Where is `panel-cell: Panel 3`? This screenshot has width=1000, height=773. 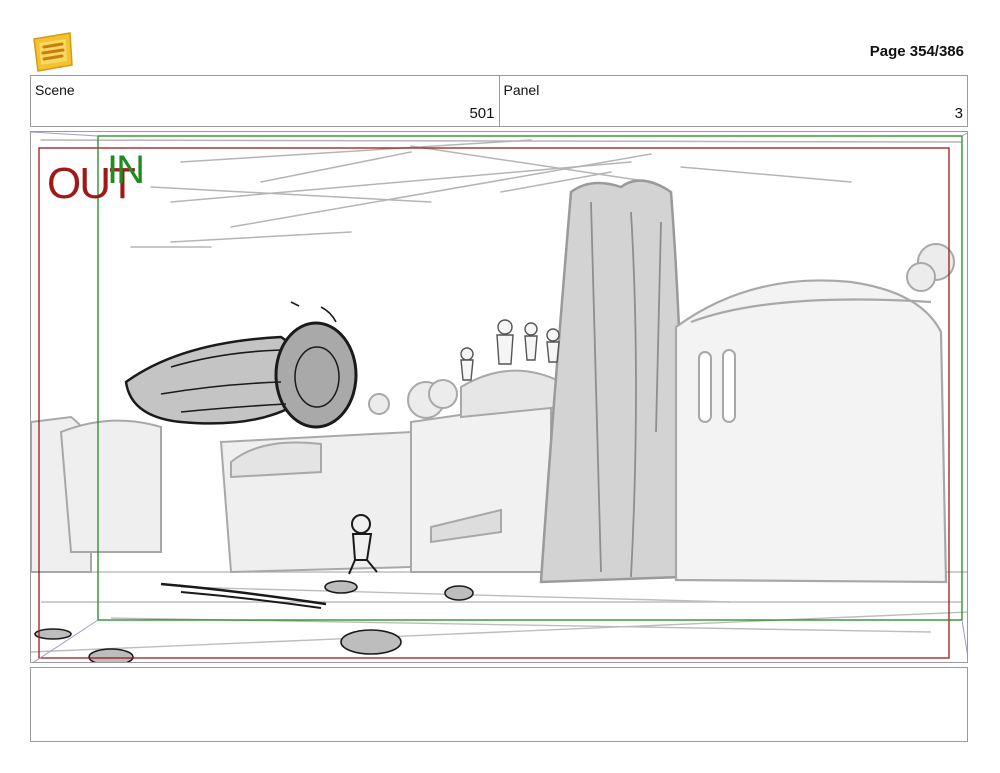 panel-cell: Panel 3 is located at coordinates (733, 101).